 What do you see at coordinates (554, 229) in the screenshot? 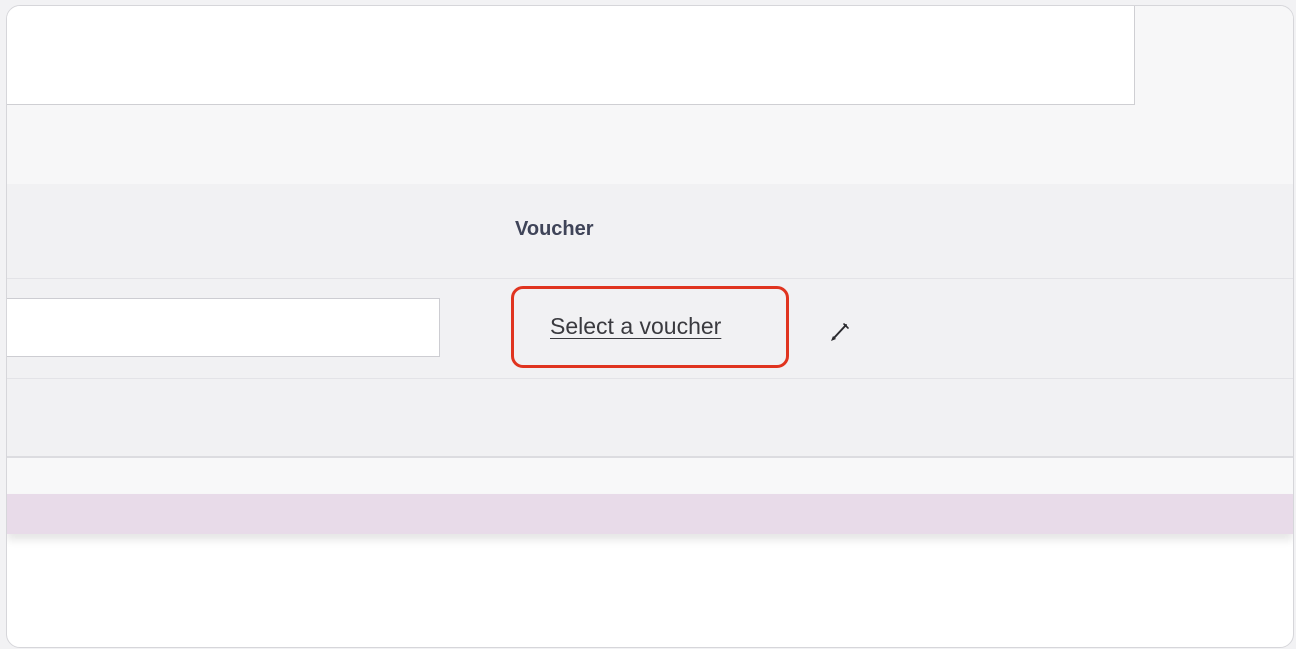
I see `voucher-column-header: Voucher` at bounding box center [554, 229].